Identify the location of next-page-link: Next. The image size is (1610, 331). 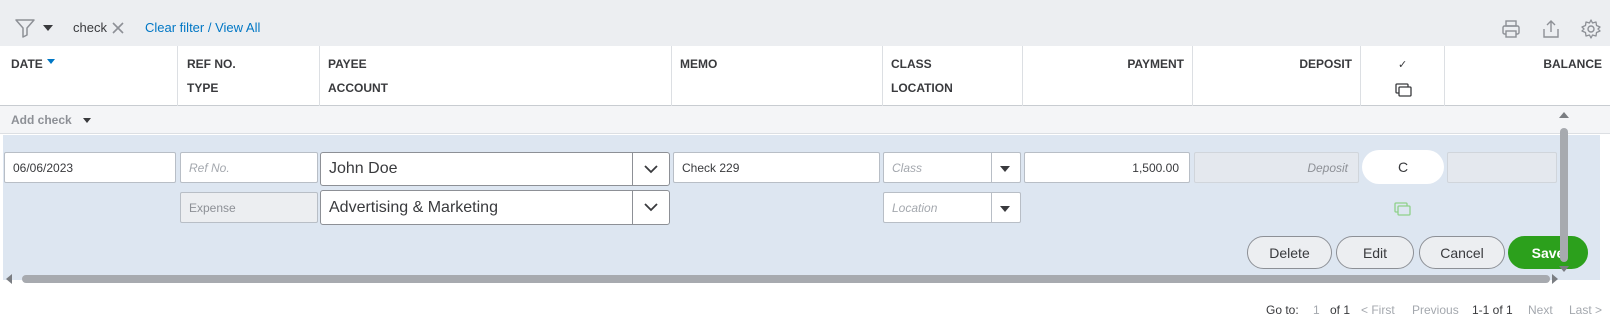
(1540, 310).